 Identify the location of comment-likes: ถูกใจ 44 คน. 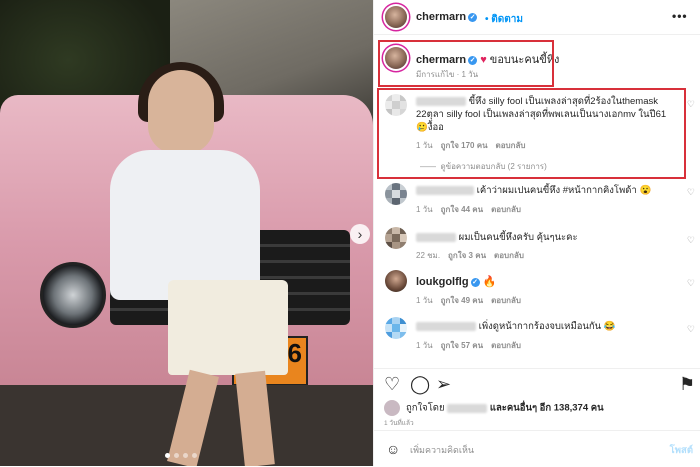
(462, 209).